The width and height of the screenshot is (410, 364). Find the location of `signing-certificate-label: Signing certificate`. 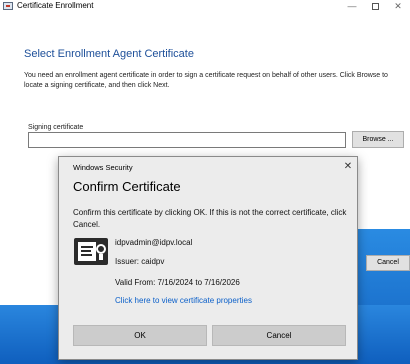

signing-certificate-label: Signing certificate is located at coordinates (56, 127).